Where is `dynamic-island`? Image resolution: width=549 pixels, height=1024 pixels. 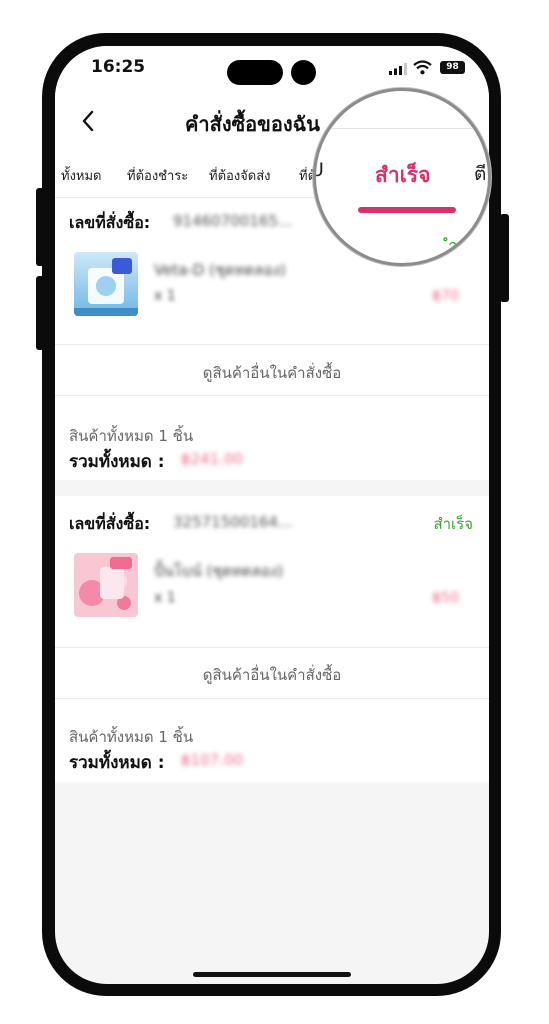
dynamic-island is located at coordinates (255, 72).